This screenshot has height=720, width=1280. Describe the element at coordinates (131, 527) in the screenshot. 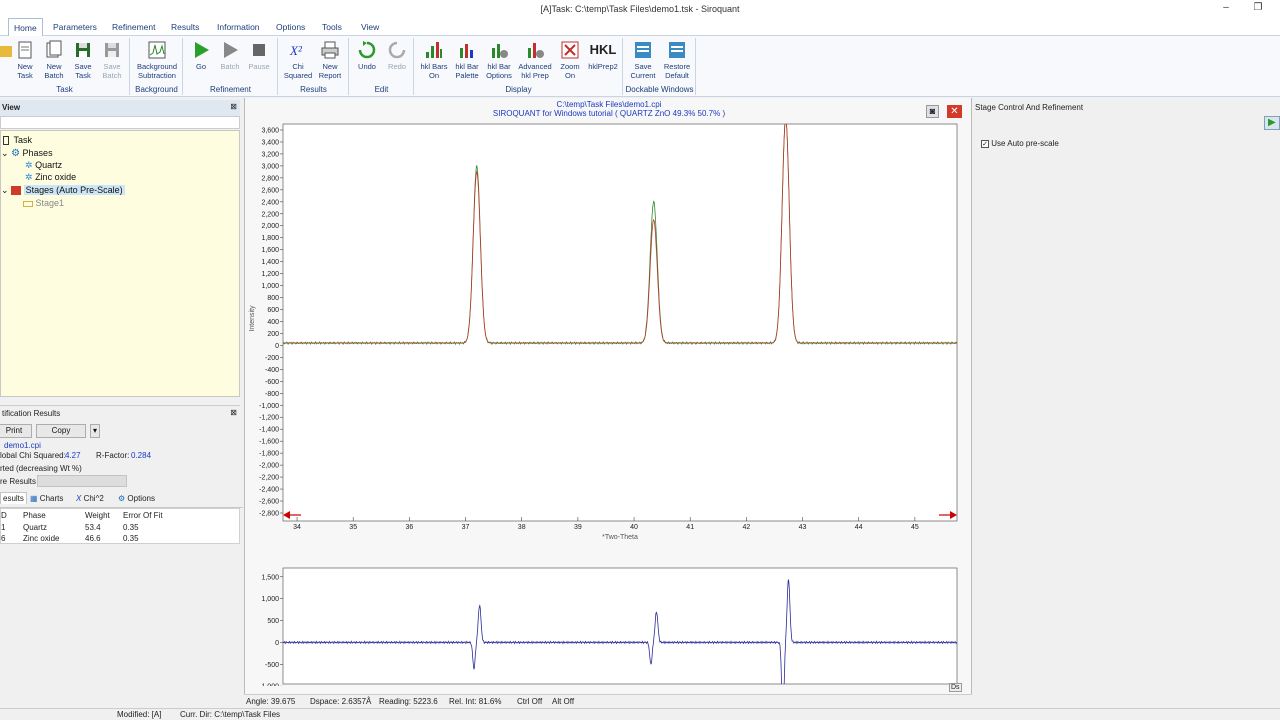

I see `table-cell: 0.35` at that location.